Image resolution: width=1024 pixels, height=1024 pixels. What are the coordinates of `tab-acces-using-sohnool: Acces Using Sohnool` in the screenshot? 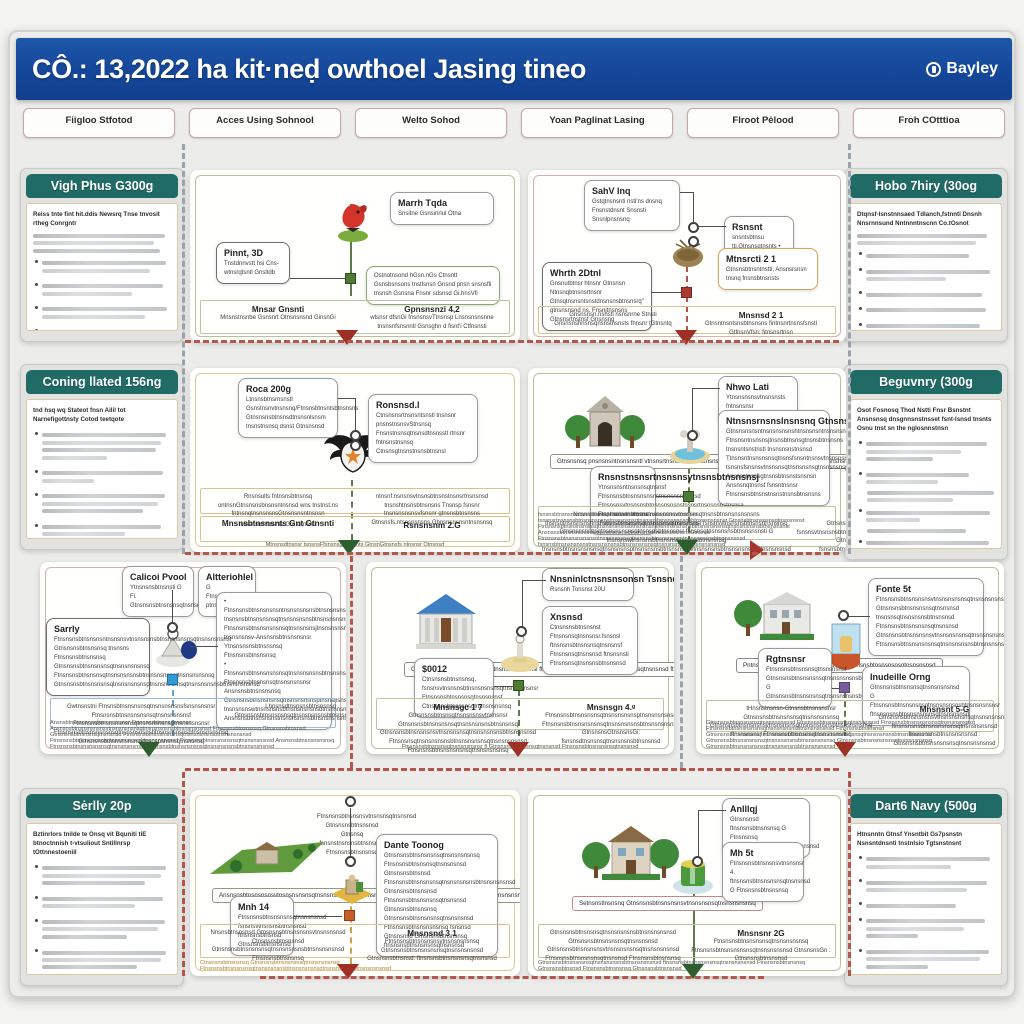 It's located at (265, 123).